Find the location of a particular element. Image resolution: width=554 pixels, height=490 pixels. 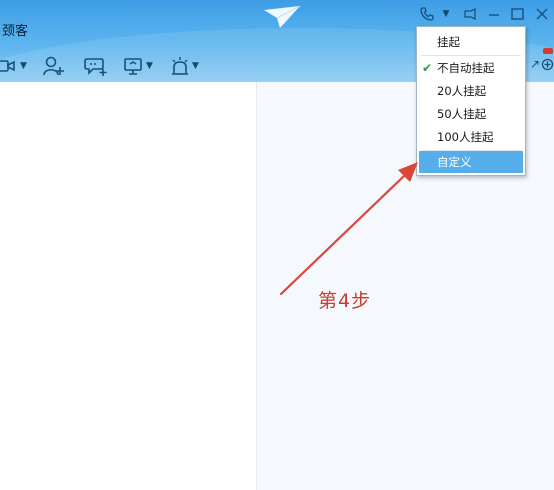

annotation-arrow is located at coordinates (348, 229).